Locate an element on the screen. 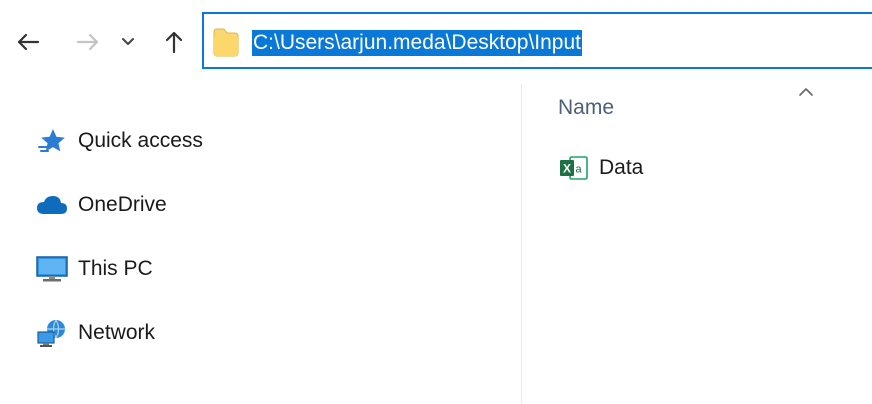 The width and height of the screenshot is (872, 404). network-icon is located at coordinates (52, 333).